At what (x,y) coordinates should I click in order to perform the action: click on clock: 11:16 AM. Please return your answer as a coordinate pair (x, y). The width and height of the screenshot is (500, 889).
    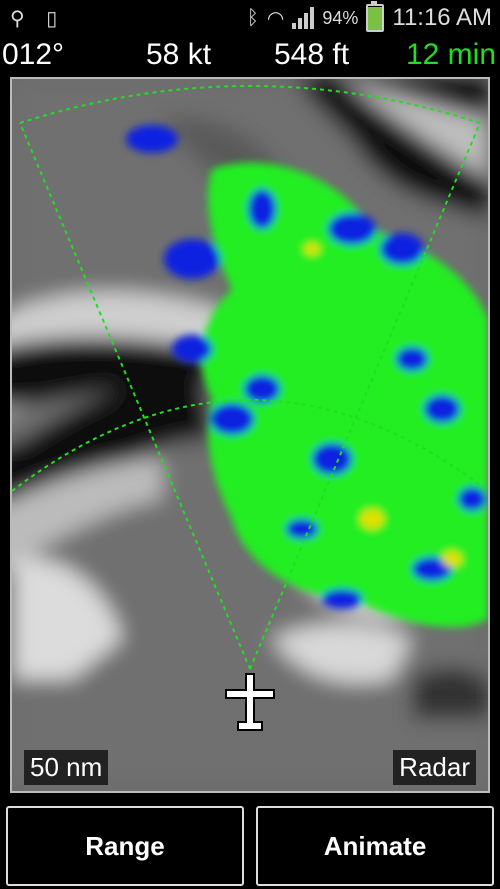
    Looking at the image, I should click on (442, 17).